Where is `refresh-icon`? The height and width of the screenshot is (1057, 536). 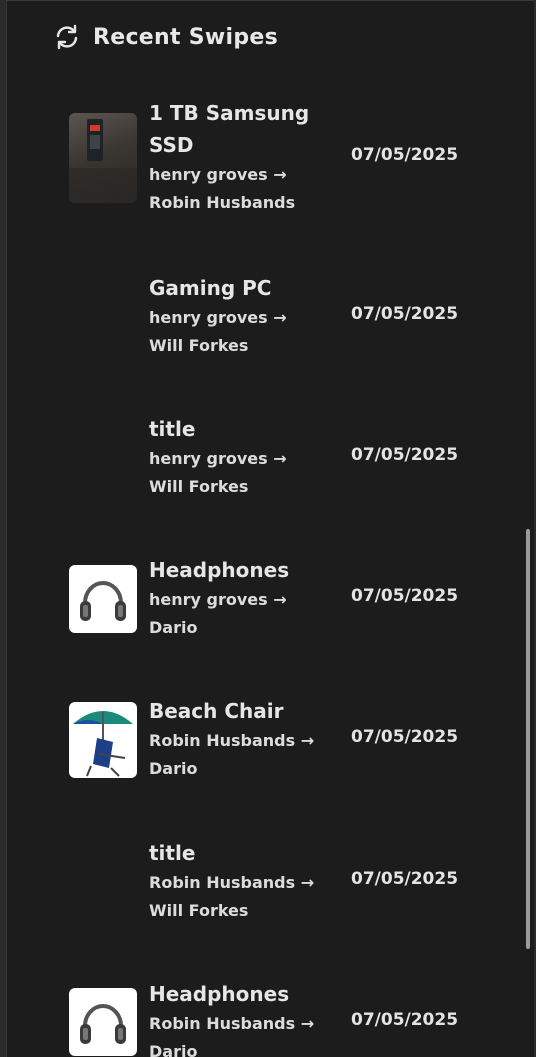 refresh-icon is located at coordinates (67, 37).